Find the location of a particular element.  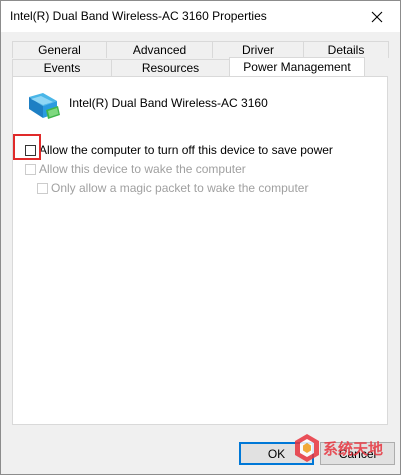

allow-wake-checkbox is located at coordinates (30, 169).